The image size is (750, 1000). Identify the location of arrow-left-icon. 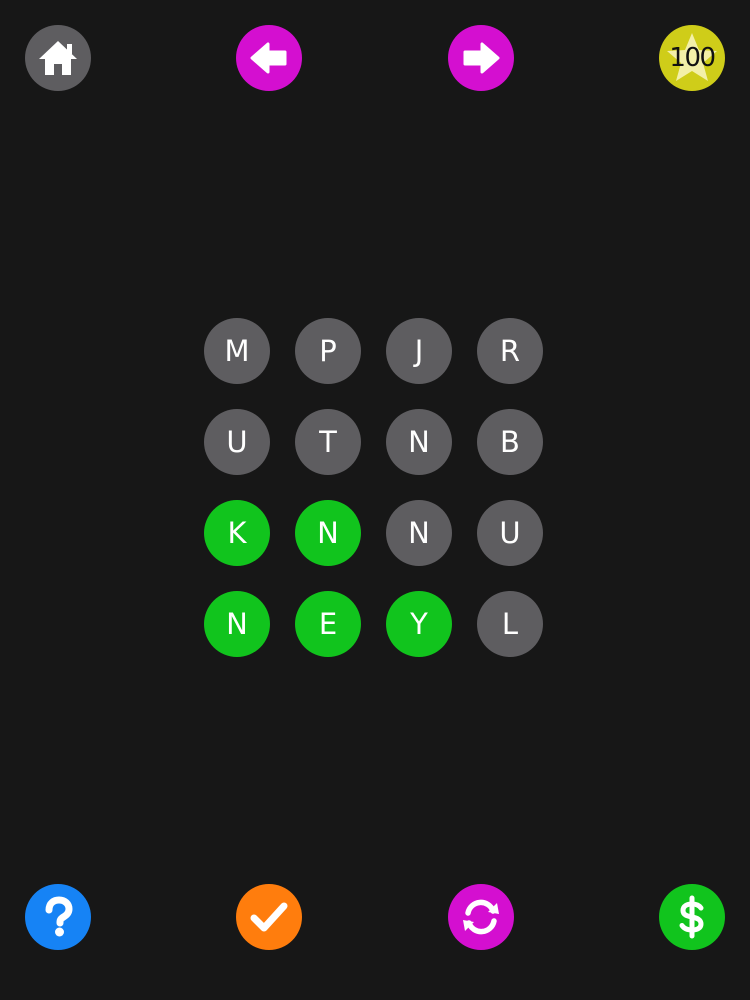
(268, 58).